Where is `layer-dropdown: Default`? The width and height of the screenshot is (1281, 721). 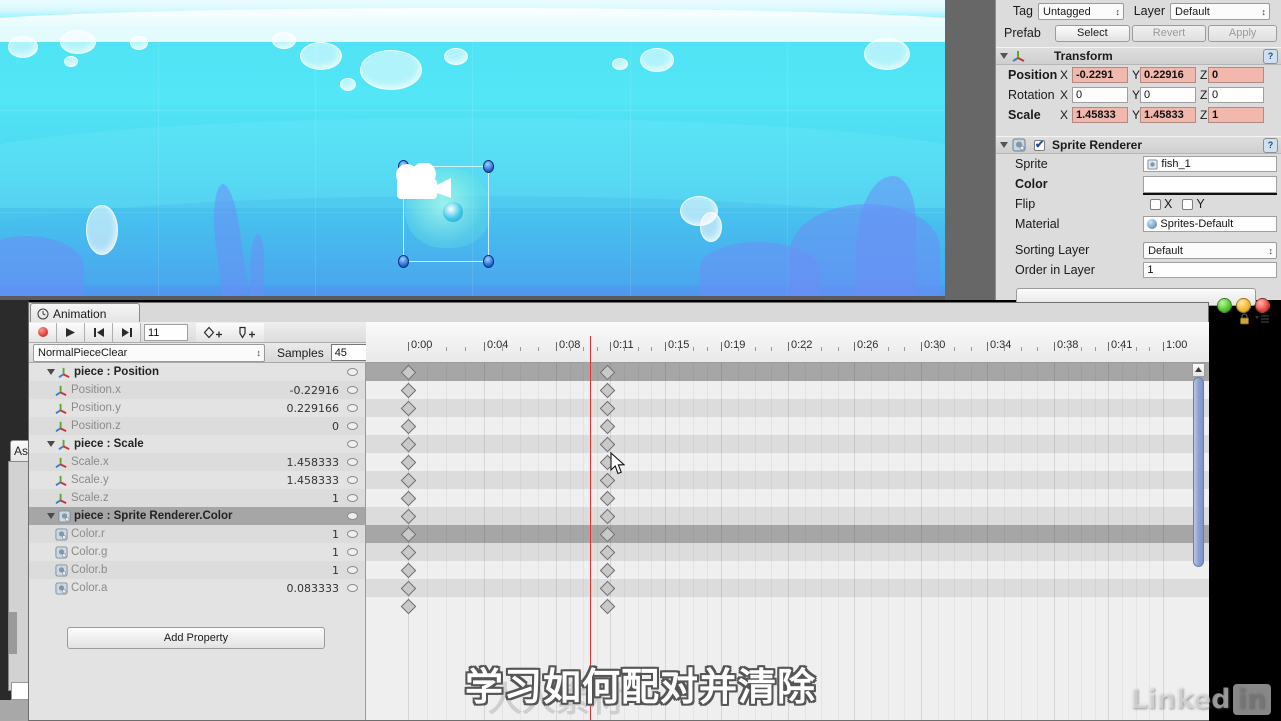
layer-dropdown: Default is located at coordinates (1220, 11).